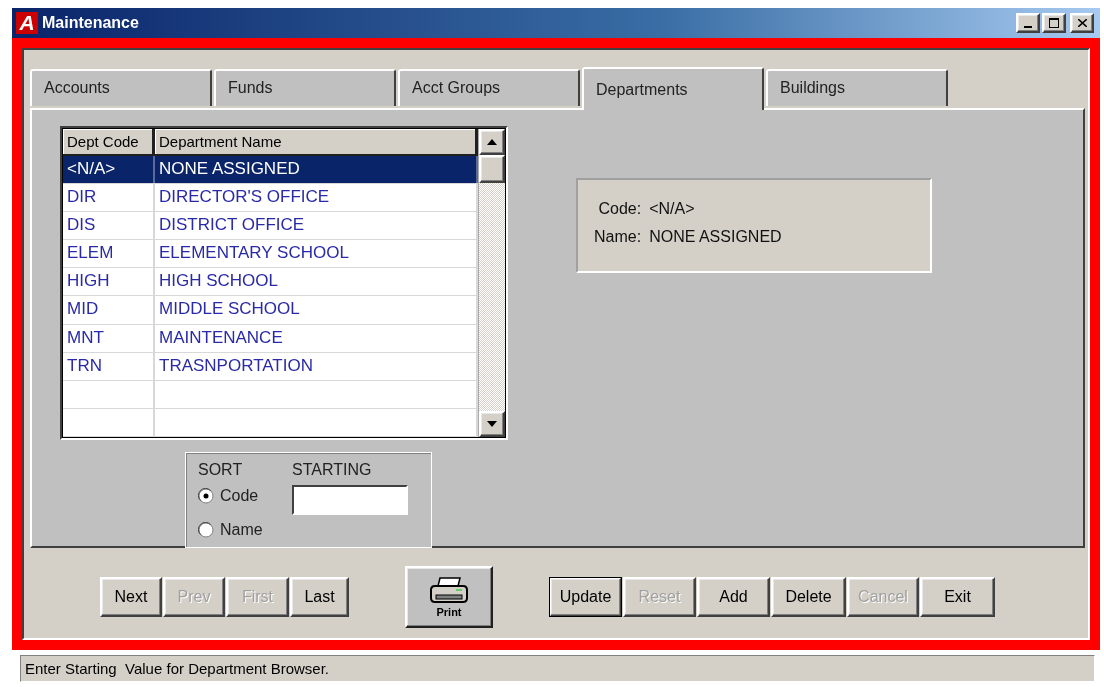 The width and height of the screenshot is (1104, 687). I want to click on table-cell: DIS, so click(109, 226).